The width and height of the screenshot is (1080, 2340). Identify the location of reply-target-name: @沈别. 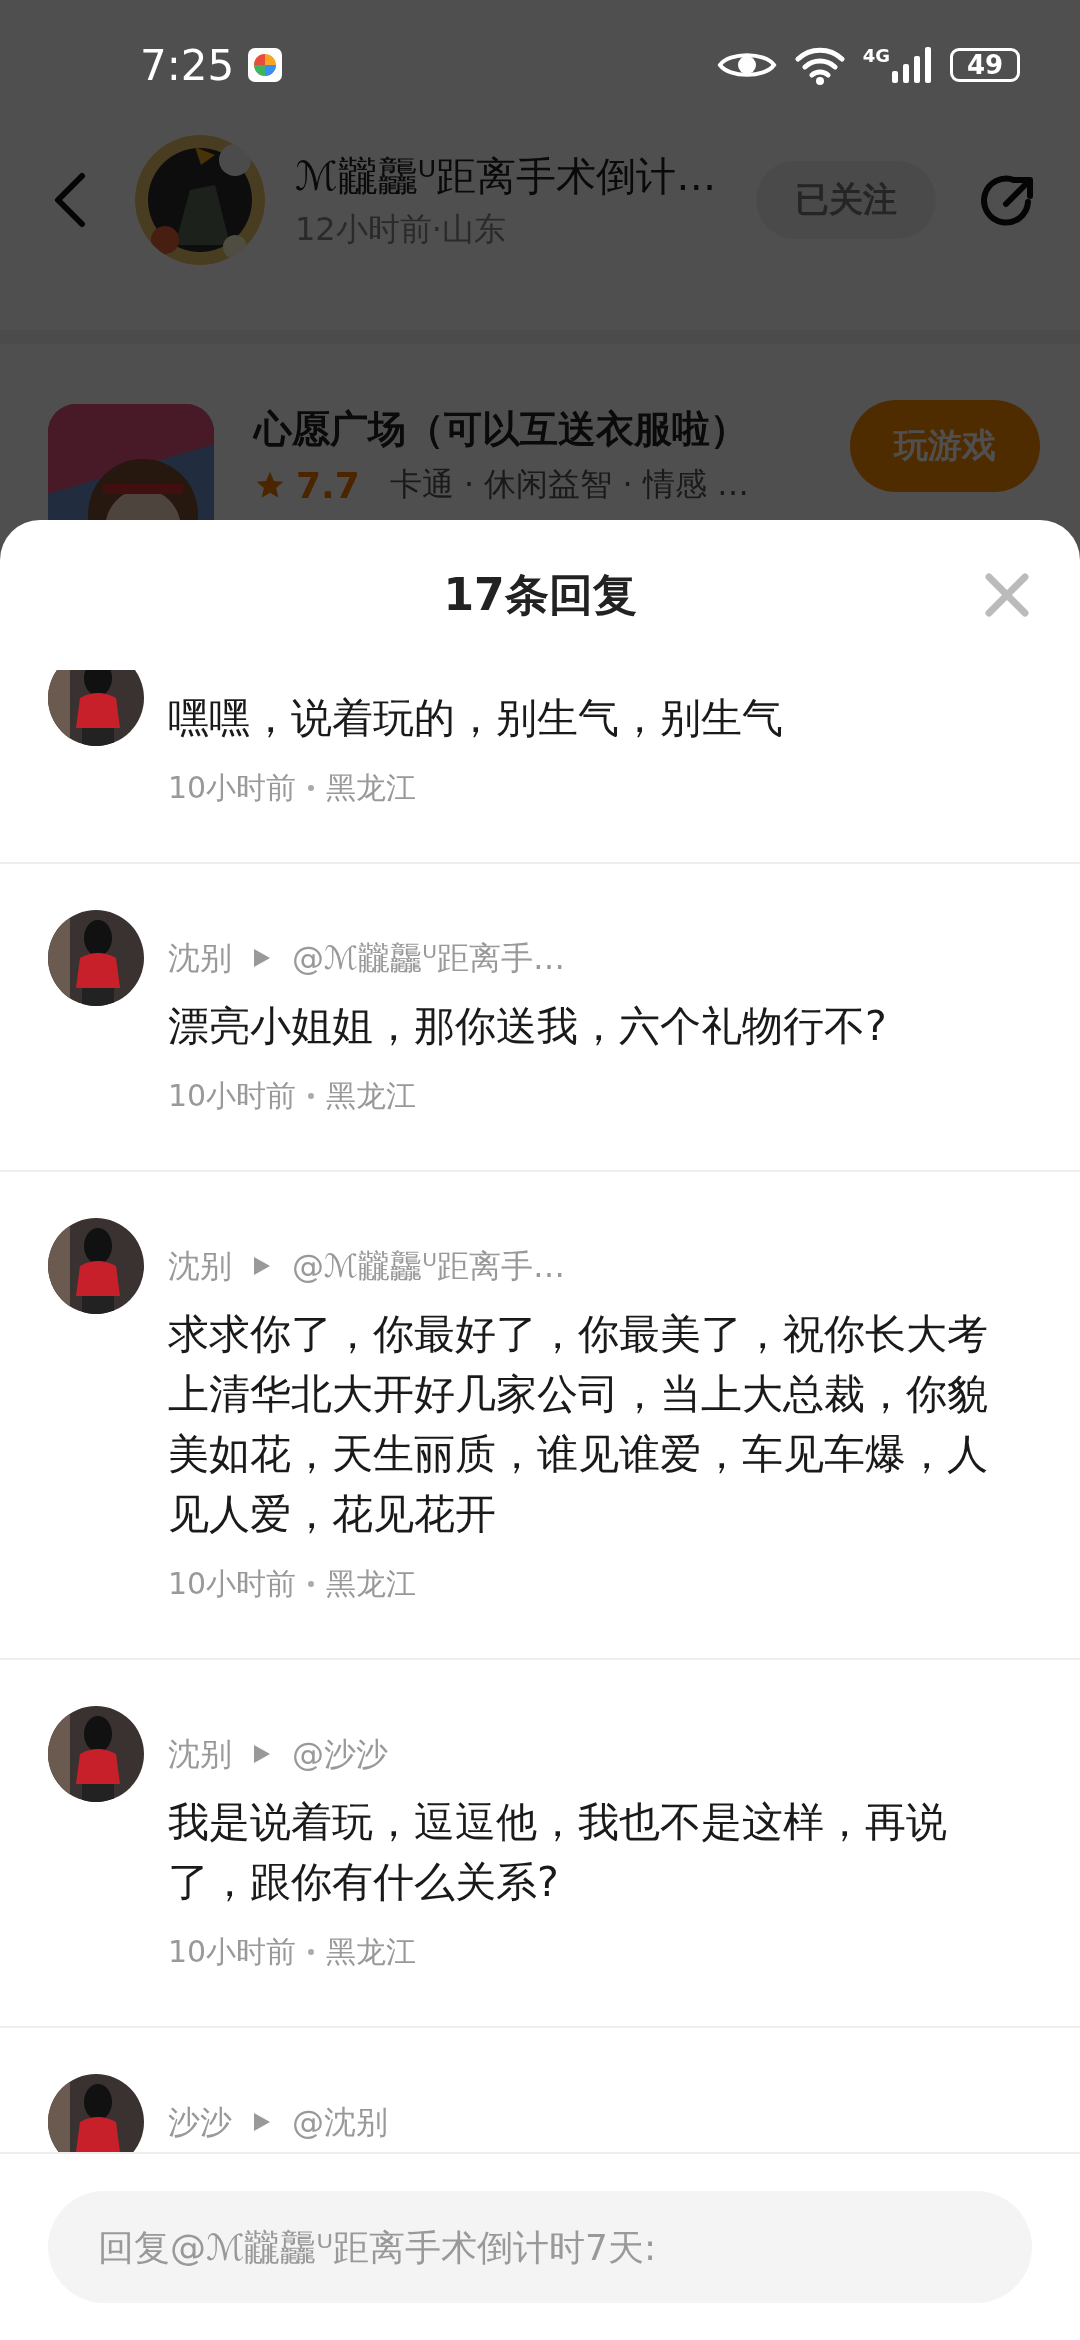
(340, 2122).